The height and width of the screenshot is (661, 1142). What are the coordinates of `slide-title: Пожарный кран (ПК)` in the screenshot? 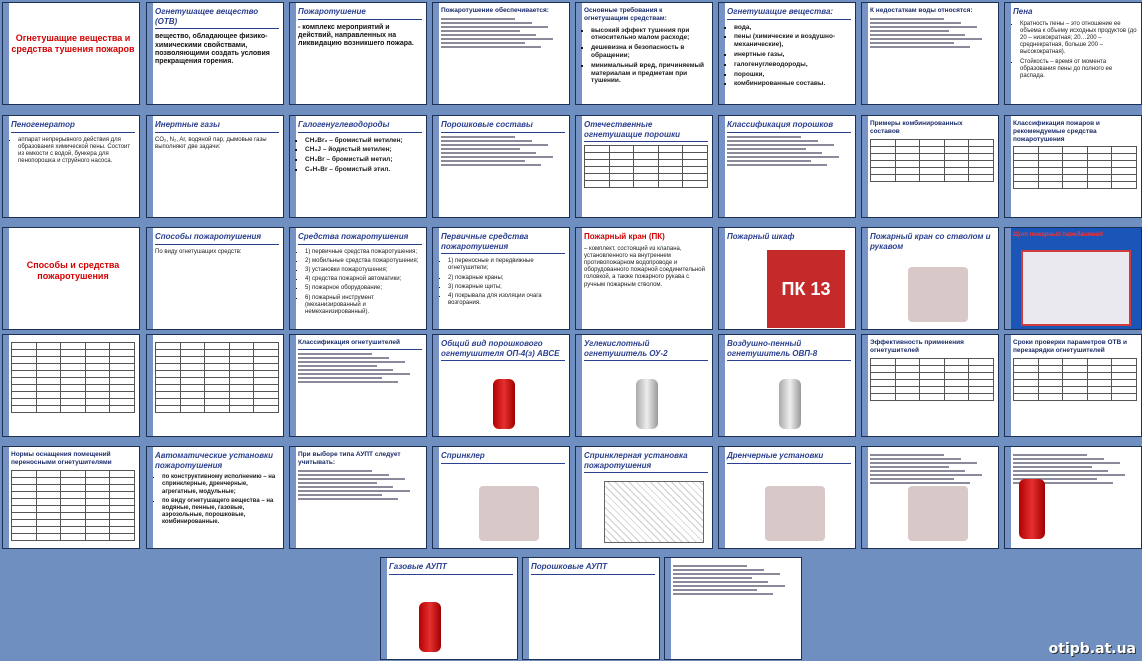 It's located at (624, 236).